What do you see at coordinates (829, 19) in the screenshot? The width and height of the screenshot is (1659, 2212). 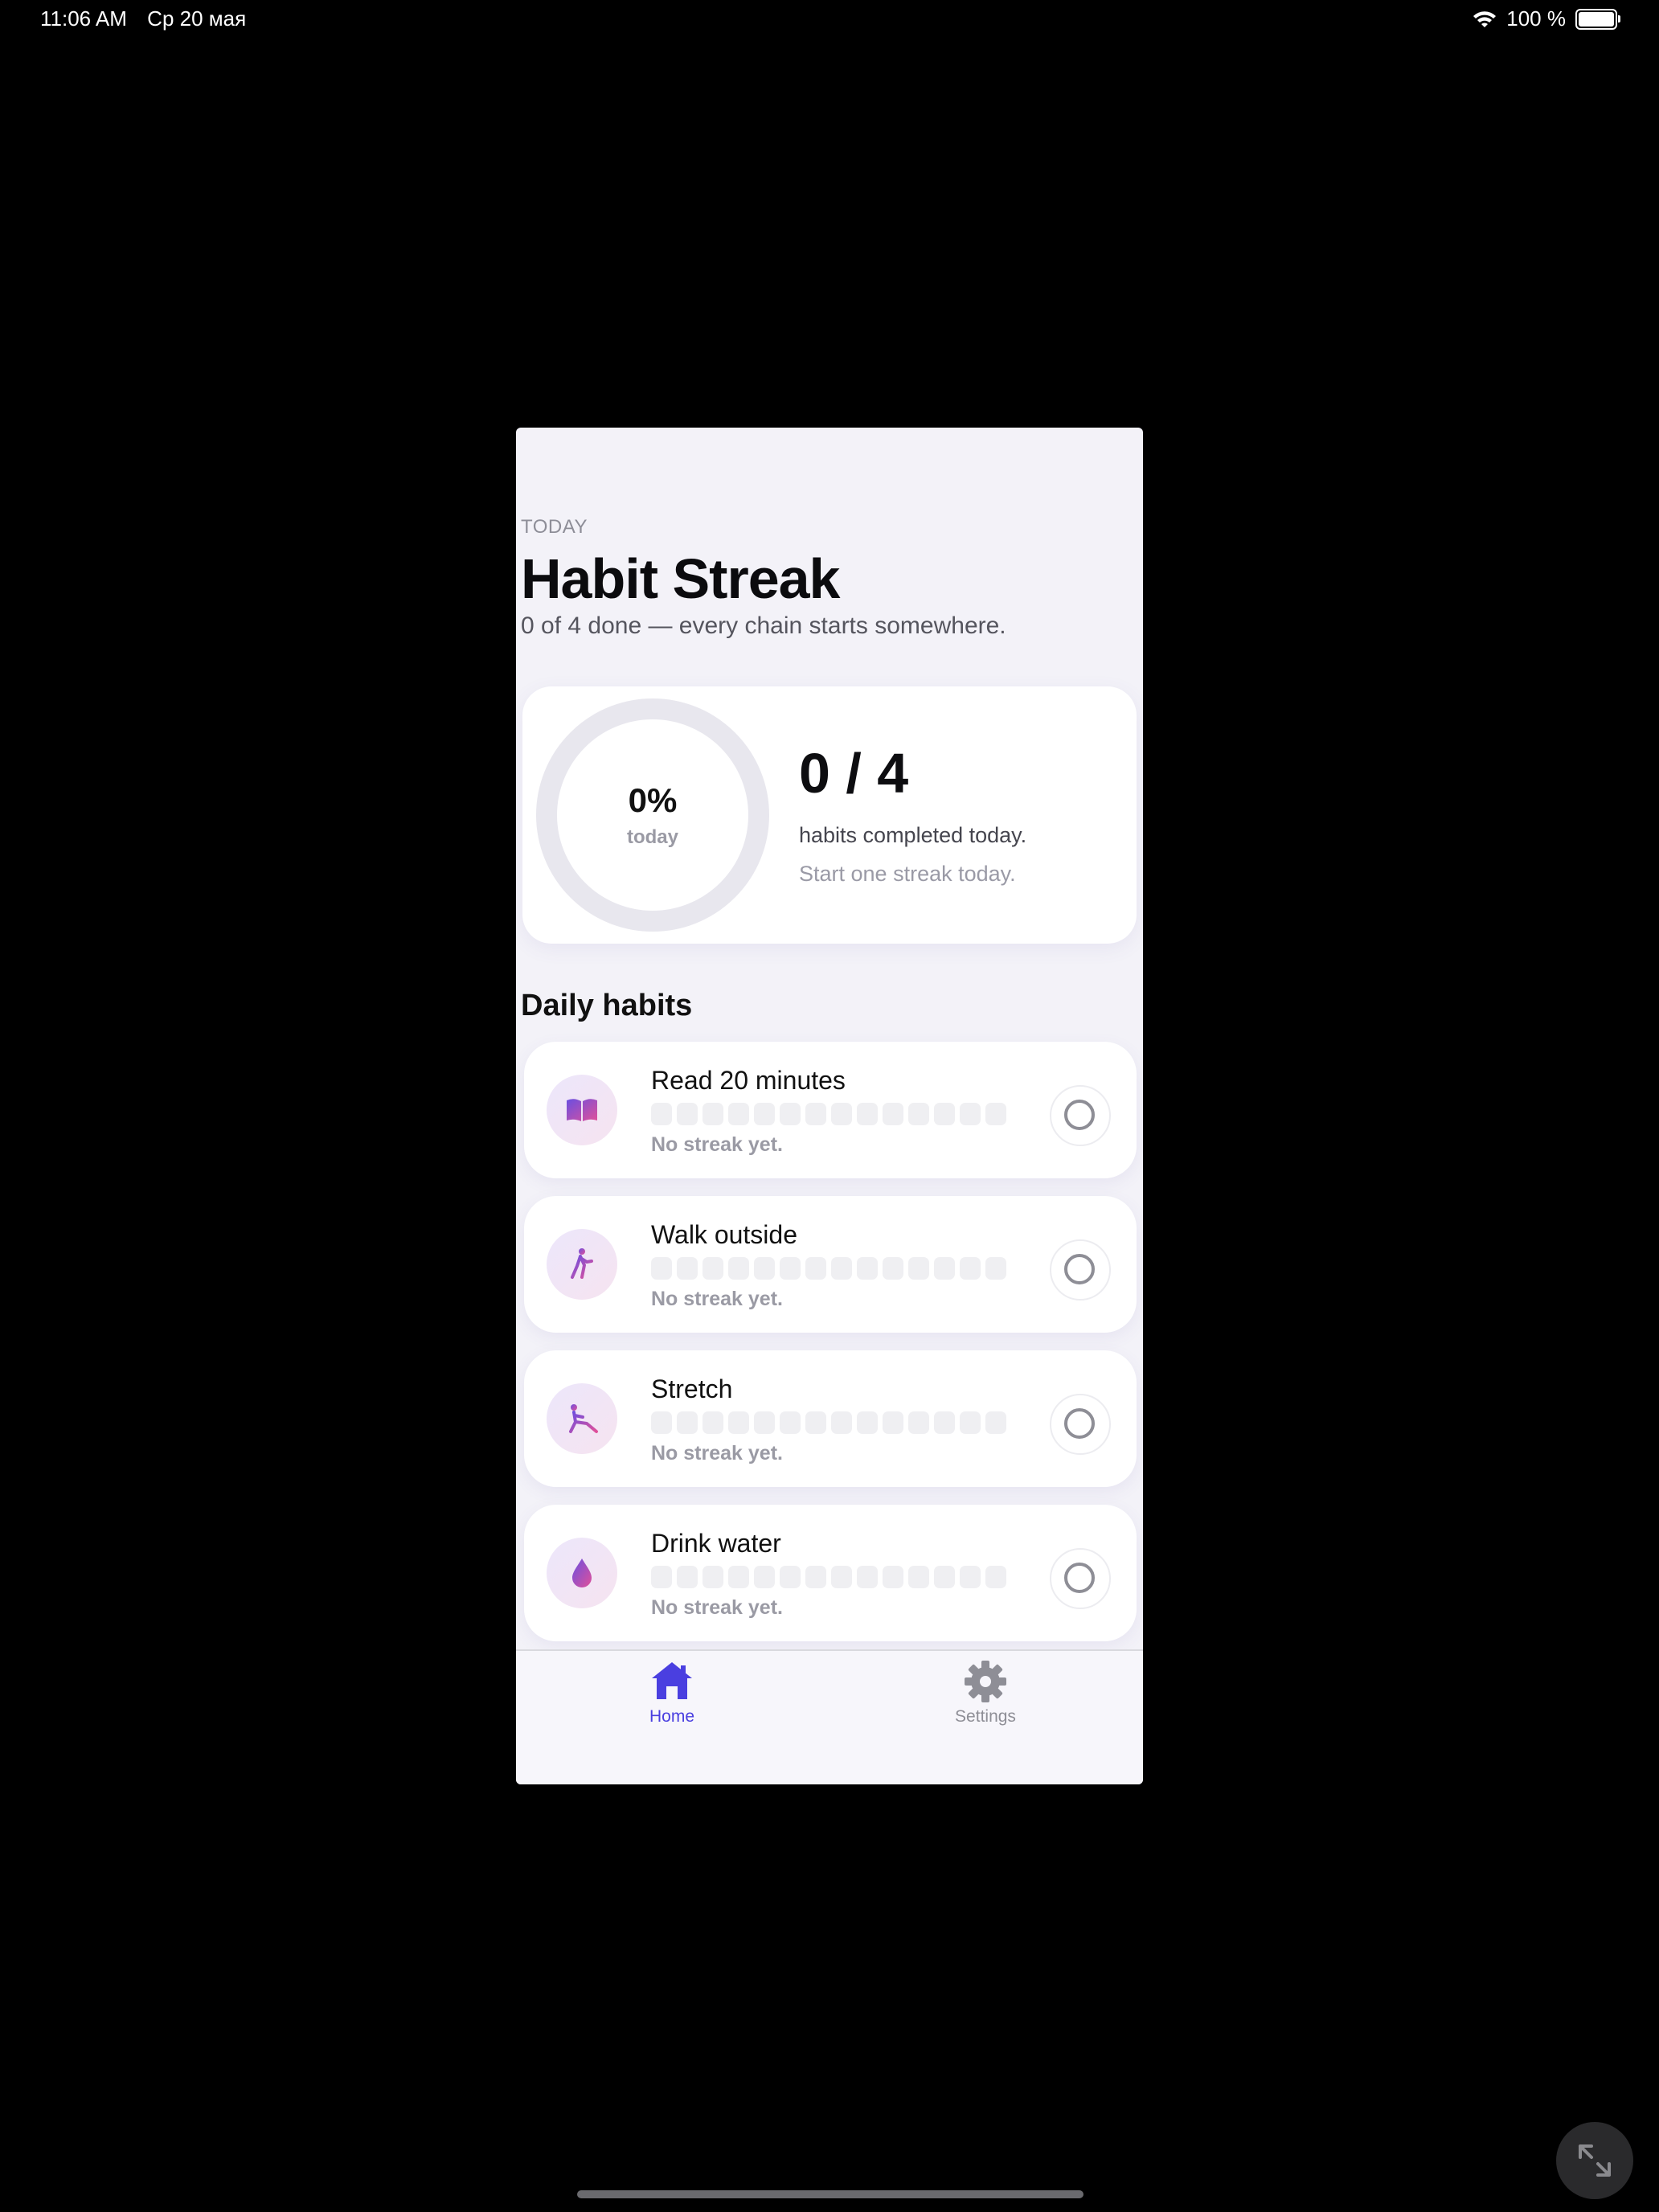 I see `status-bar: 11:06 AM Ср 20 мая 100 %` at bounding box center [829, 19].